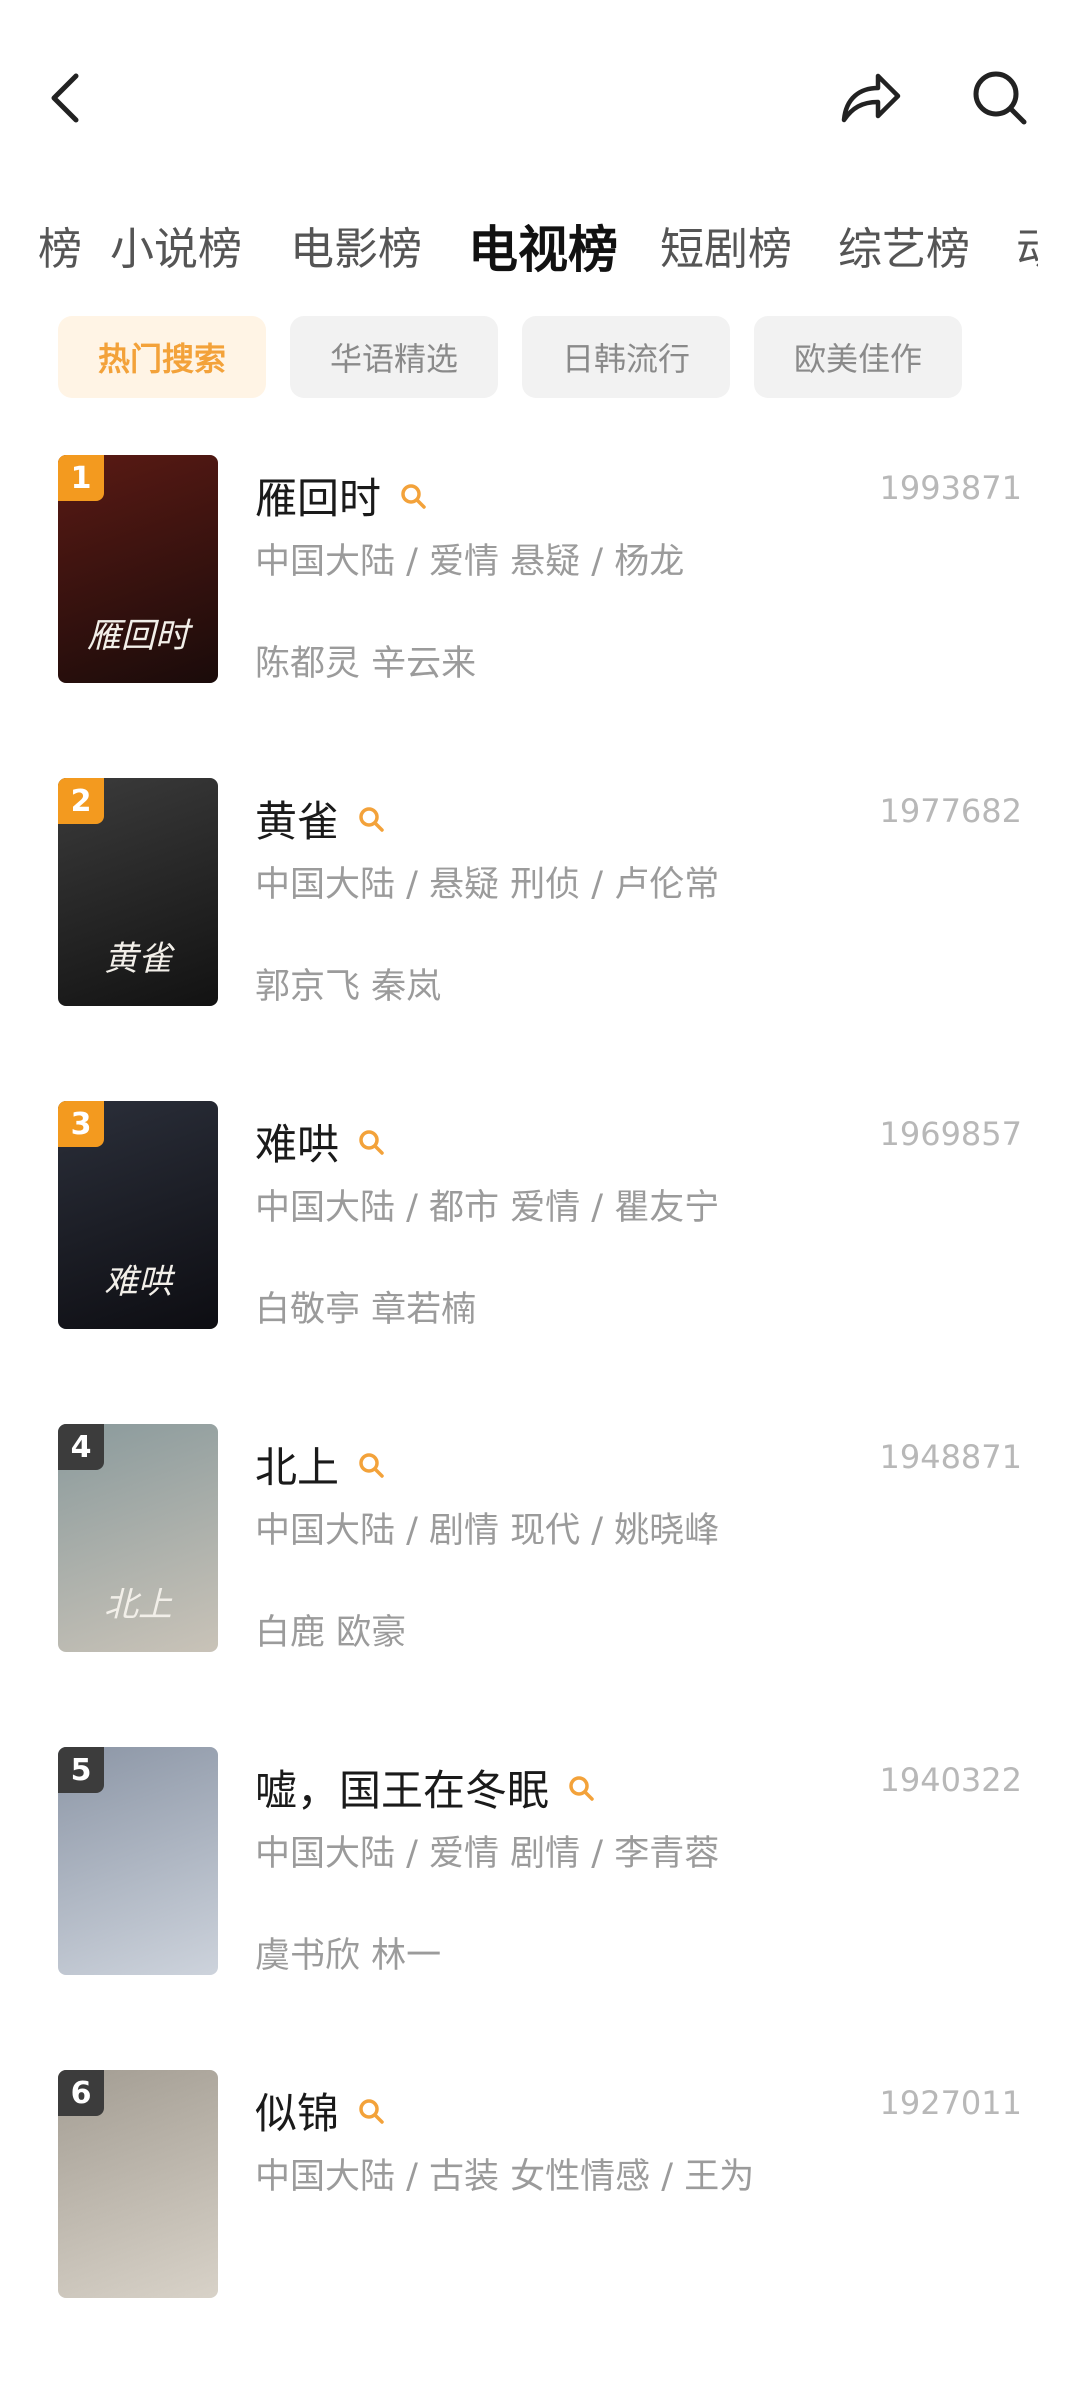  Describe the element at coordinates (402, 1787) in the screenshot. I see `show-title: 嘘，国王在冬眠` at that location.